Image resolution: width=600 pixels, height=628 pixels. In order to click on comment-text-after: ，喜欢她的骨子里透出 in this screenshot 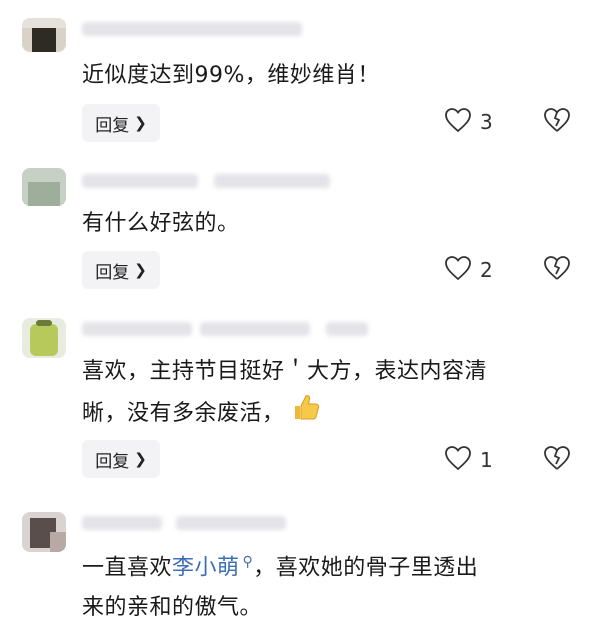, I will do `click(366, 568)`.